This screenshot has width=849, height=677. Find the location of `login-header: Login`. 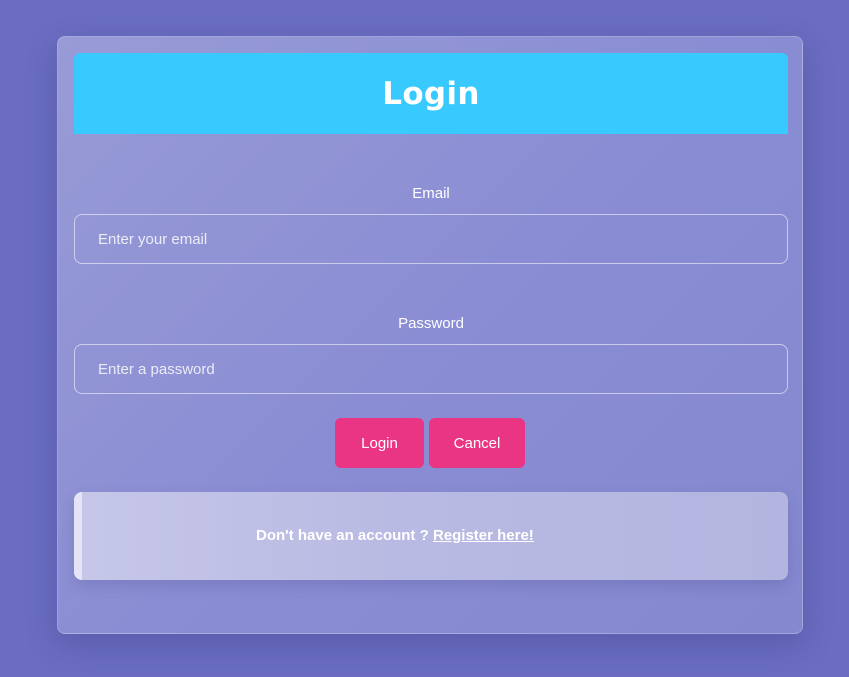

login-header: Login is located at coordinates (431, 93).